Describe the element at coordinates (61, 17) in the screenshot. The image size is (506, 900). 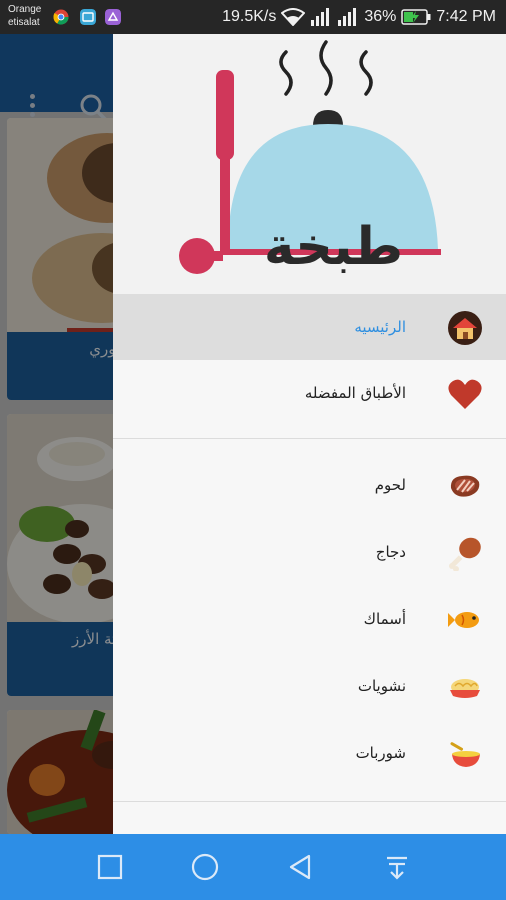
I see `chrome-icon` at that location.